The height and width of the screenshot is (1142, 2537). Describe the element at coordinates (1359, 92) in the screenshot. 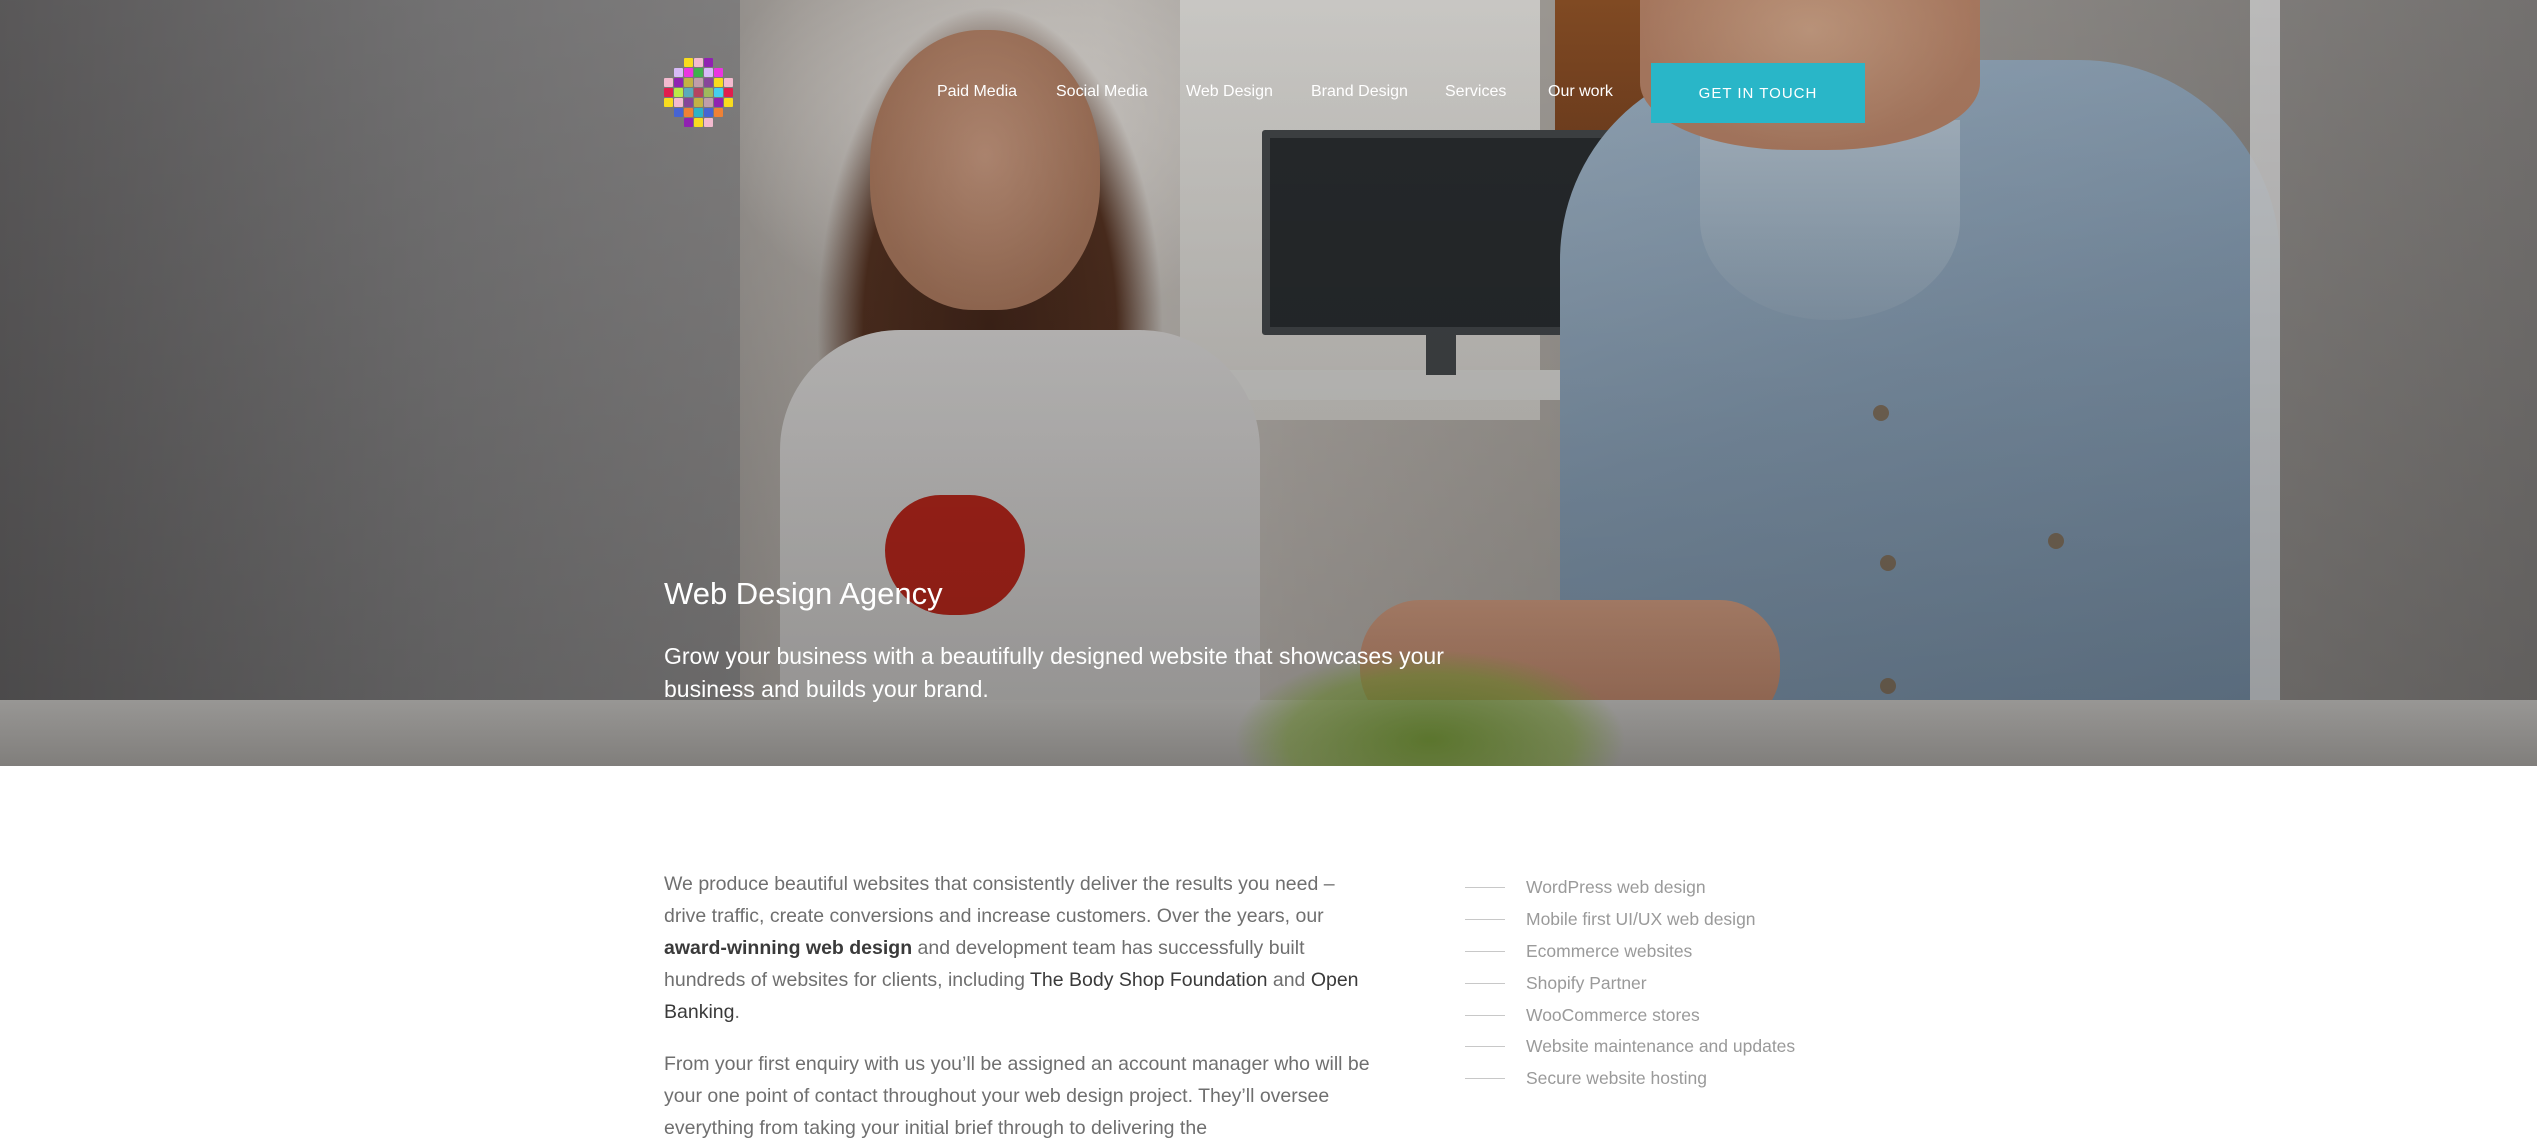

I see `nav-item-brand-design: Brand Design` at that location.